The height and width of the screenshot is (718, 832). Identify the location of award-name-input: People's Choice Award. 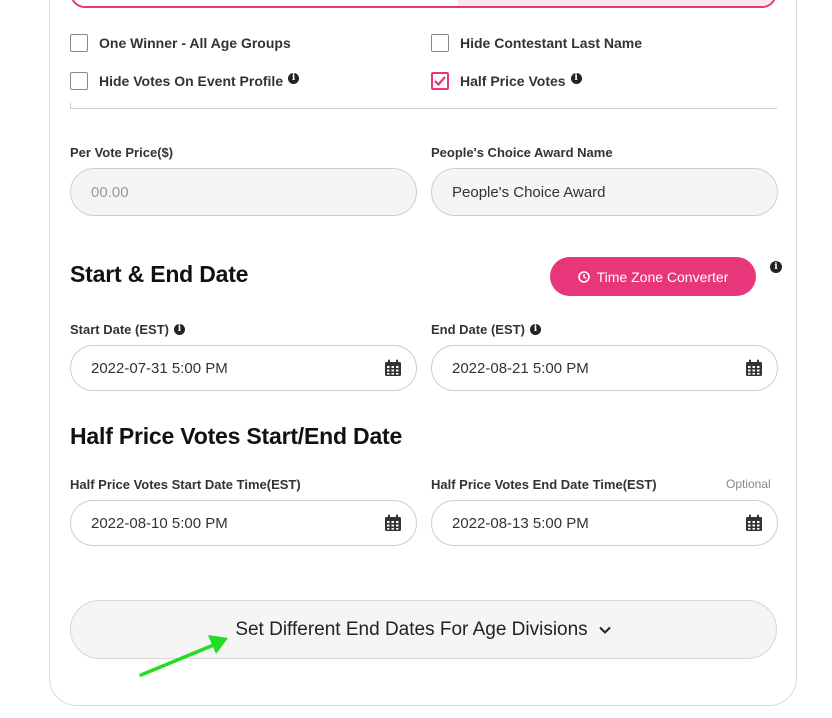
(604, 192).